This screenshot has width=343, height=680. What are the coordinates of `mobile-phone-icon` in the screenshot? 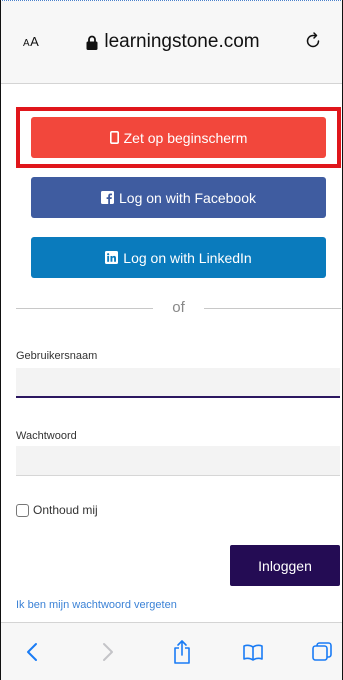 It's located at (114, 137).